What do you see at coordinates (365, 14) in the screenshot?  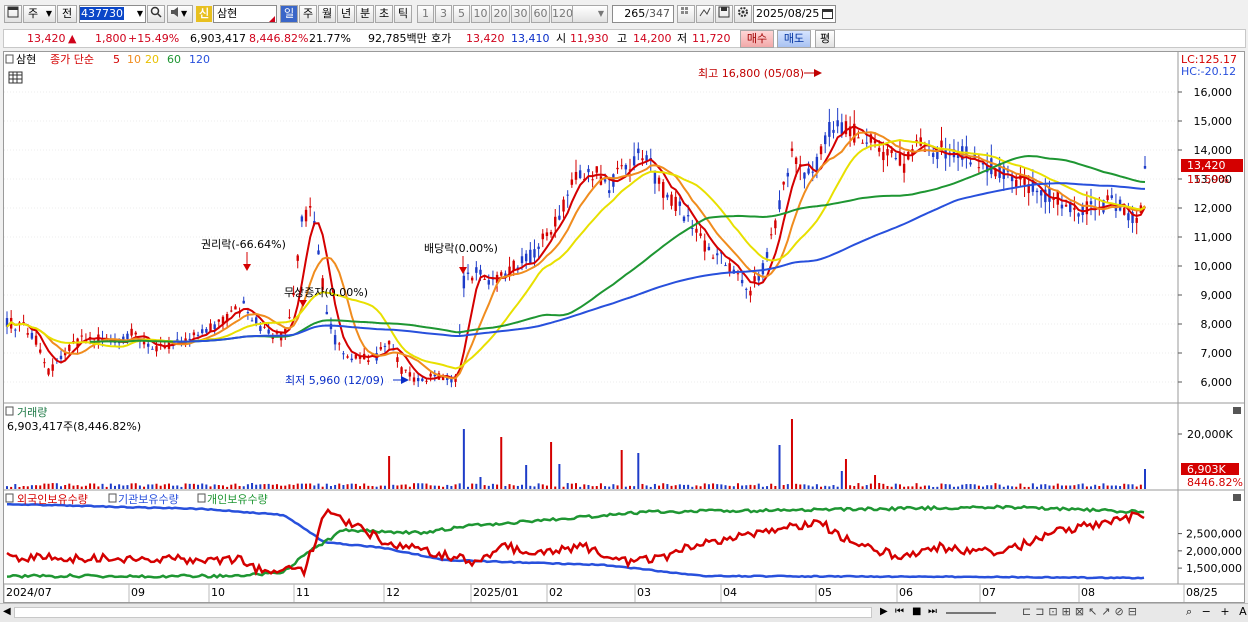 I see `period-button: 분` at bounding box center [365, 14].